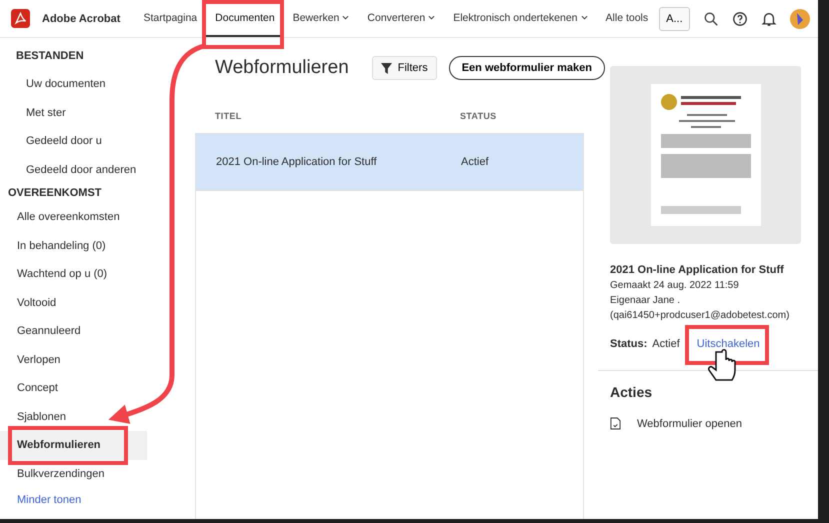  I want to click on page-title: Webformulieren, so click(282, 68).